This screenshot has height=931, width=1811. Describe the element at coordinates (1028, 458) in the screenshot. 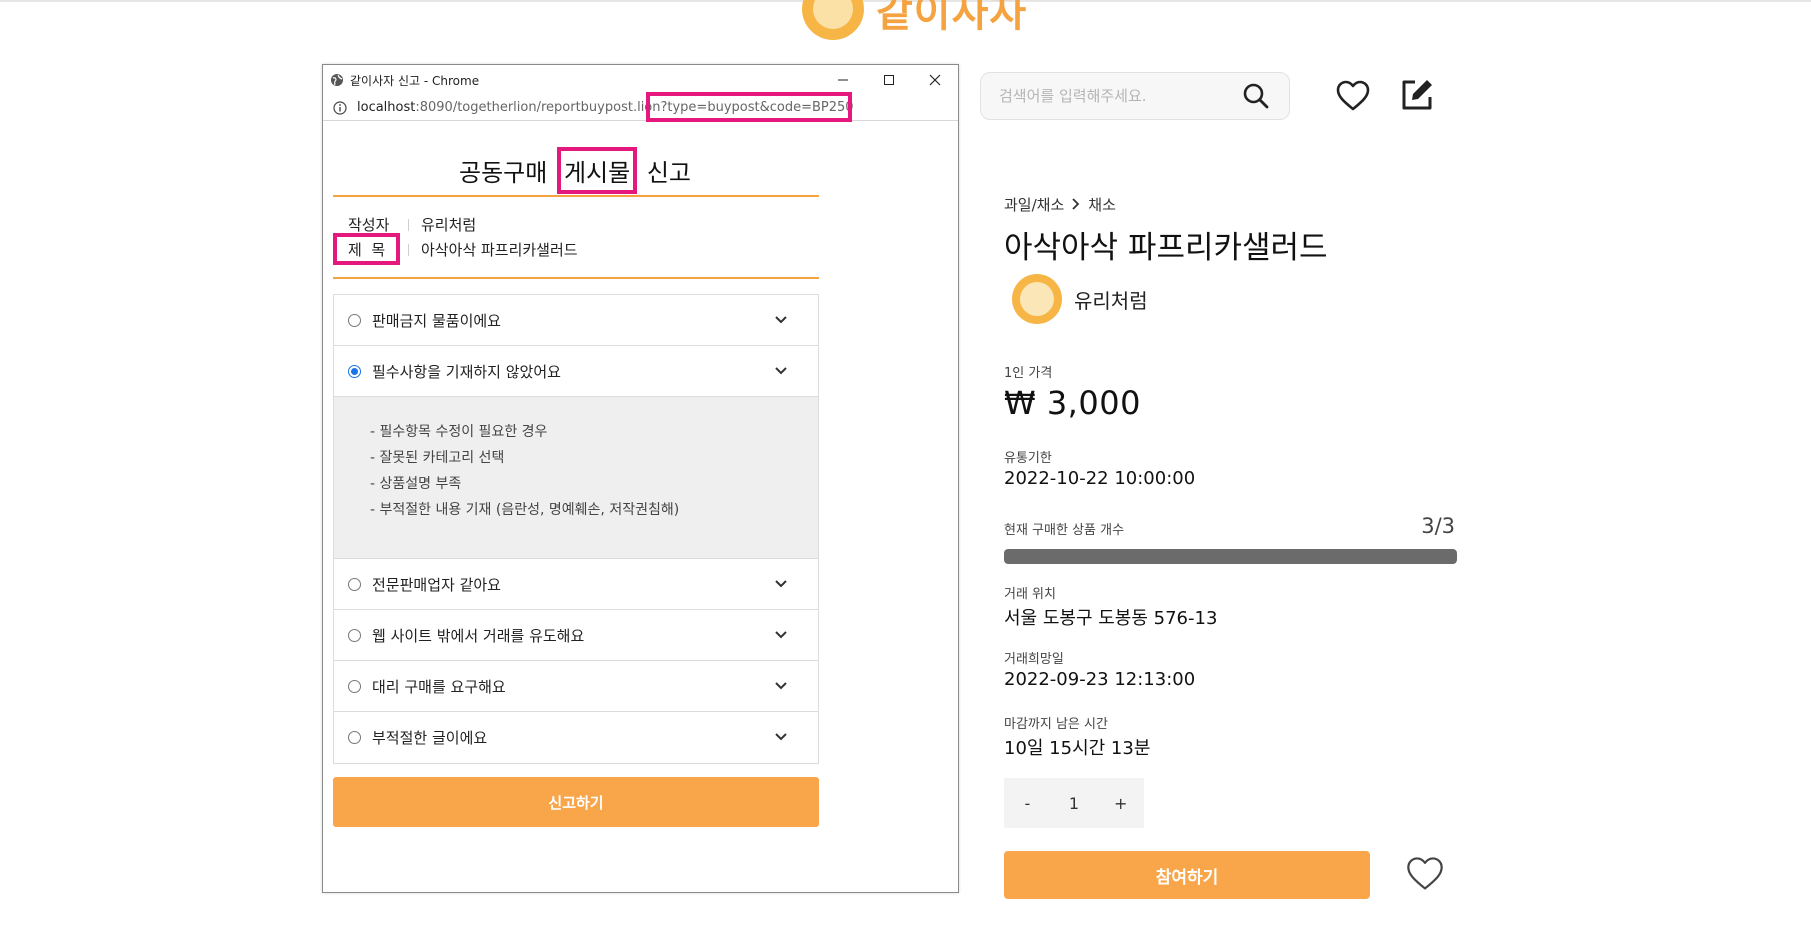

I see `expiry-label: 유통기한` at that location.